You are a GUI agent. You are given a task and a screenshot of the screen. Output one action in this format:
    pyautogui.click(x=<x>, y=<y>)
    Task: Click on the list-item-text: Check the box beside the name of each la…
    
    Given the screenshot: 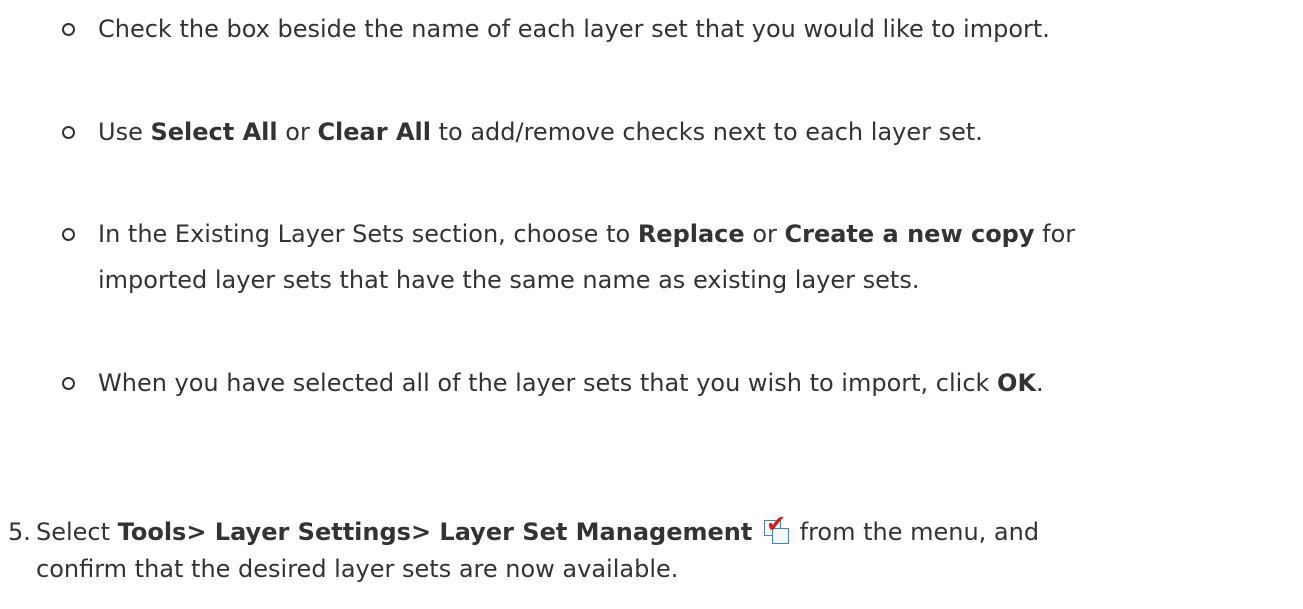 What is the action you would take?
    pyautogui.click(x=574, y=29)
    